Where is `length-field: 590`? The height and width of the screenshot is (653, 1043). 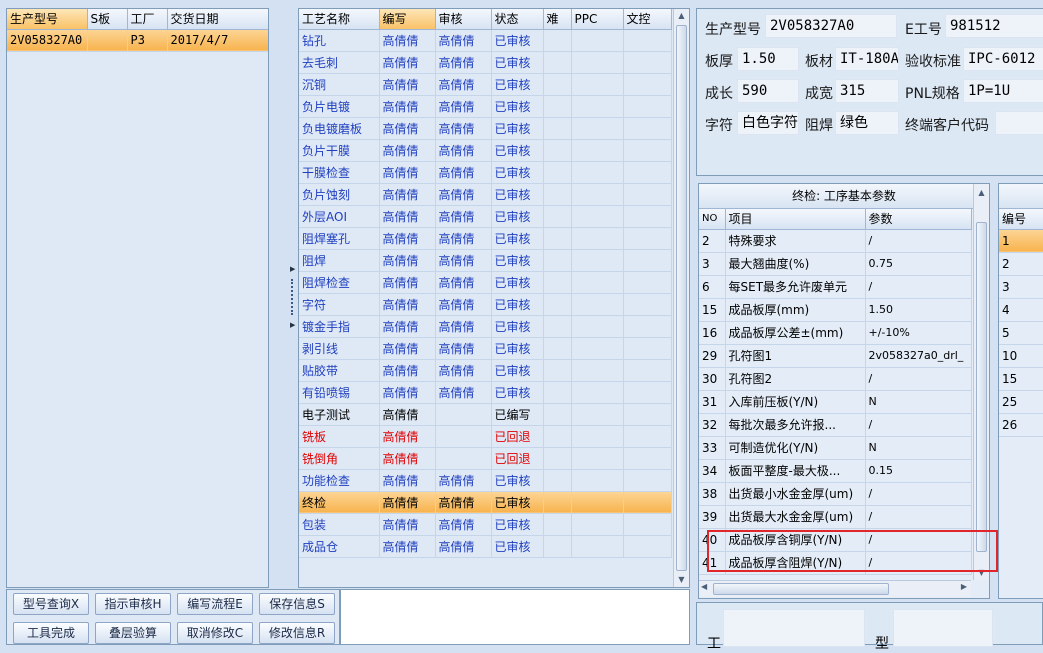
length-field: 590 is located at coordinates (768, 91).